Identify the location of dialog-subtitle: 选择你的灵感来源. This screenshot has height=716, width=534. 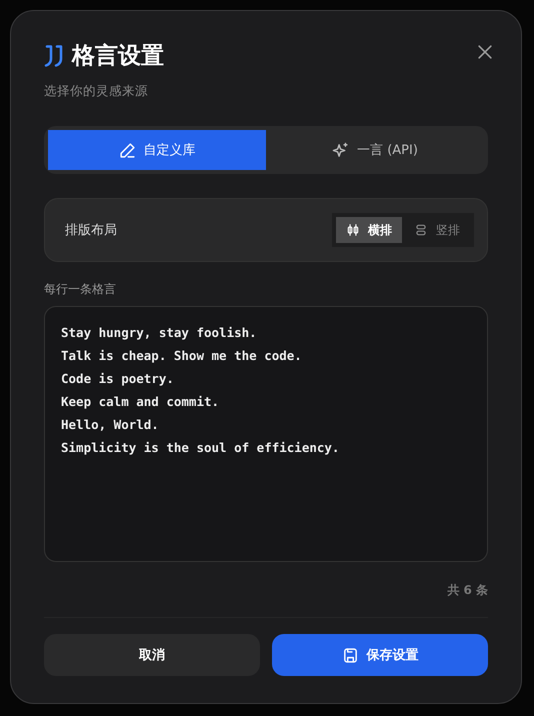
(96, 91).